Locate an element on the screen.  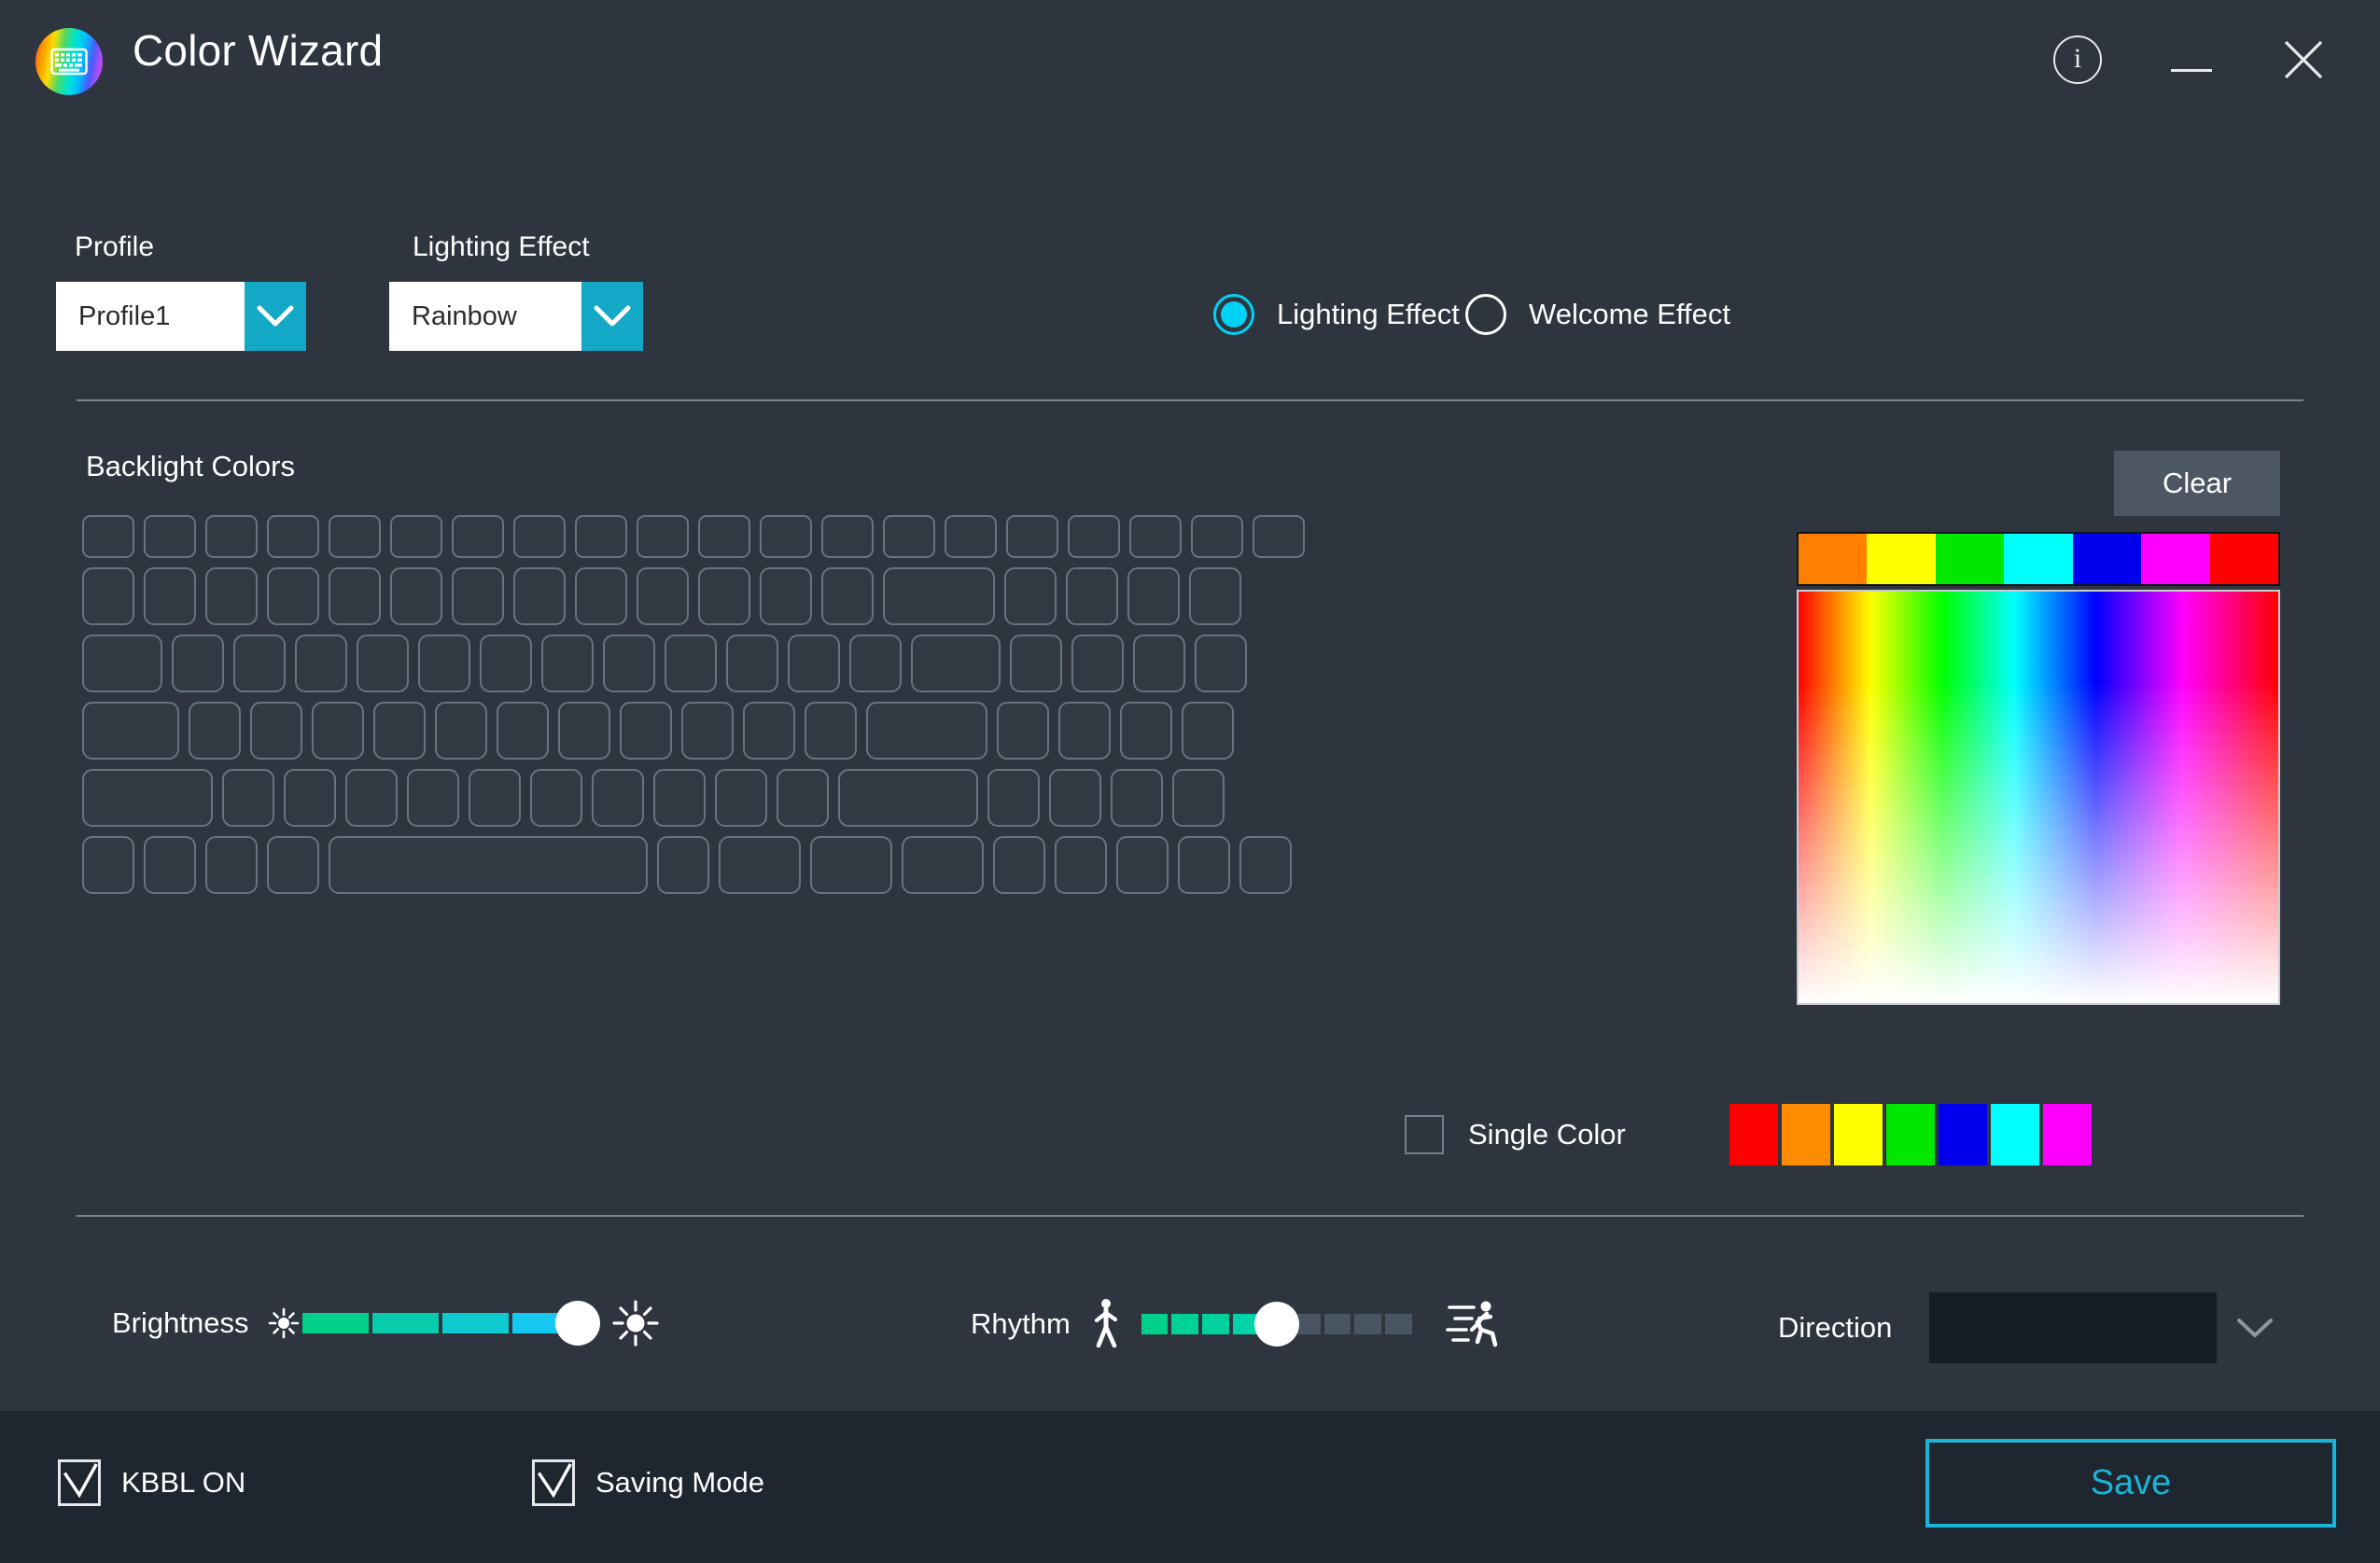
close-button is located at coordinates (2303, 59).